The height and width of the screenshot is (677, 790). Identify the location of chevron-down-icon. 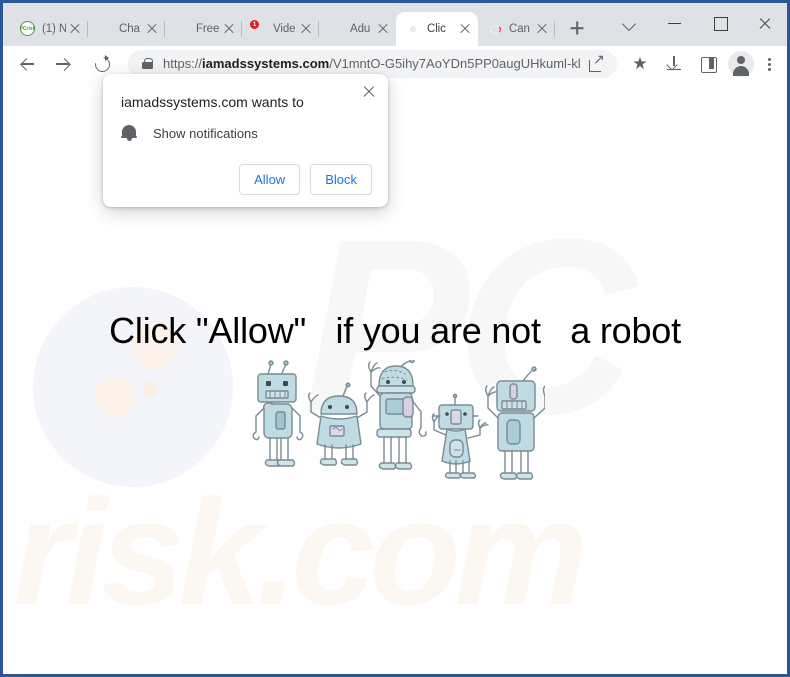
(629, 23).